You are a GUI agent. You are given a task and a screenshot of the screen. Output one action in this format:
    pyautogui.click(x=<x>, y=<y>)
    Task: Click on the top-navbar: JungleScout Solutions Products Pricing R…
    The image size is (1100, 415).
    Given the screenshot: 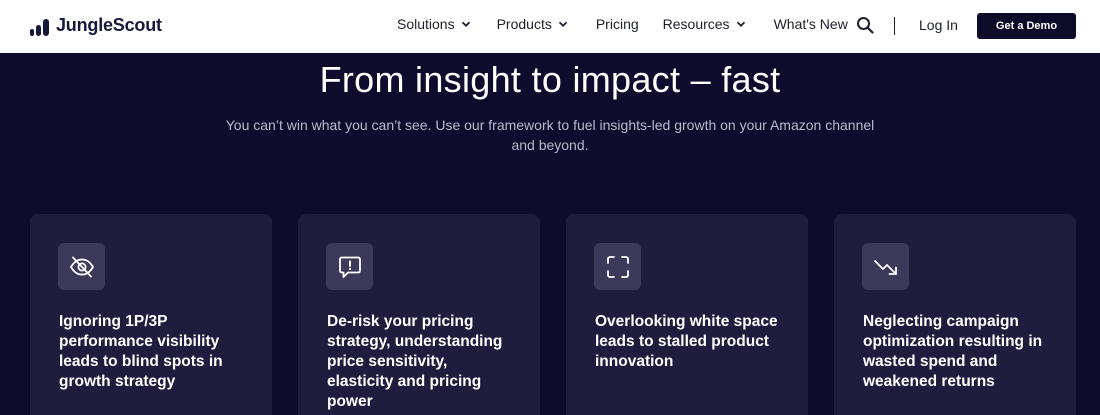 What is the action you would take?
    pyautogui.click(x=550, y=26)
    